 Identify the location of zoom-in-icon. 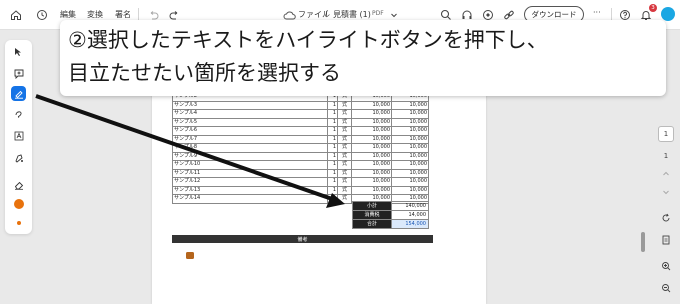
(666, 266).